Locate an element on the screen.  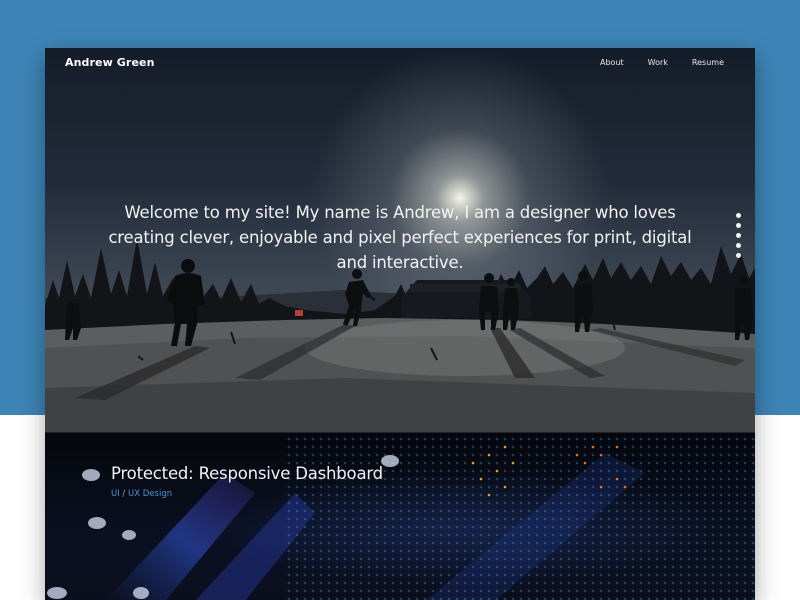
nav-work: Work is located at coordinates (658, 62).